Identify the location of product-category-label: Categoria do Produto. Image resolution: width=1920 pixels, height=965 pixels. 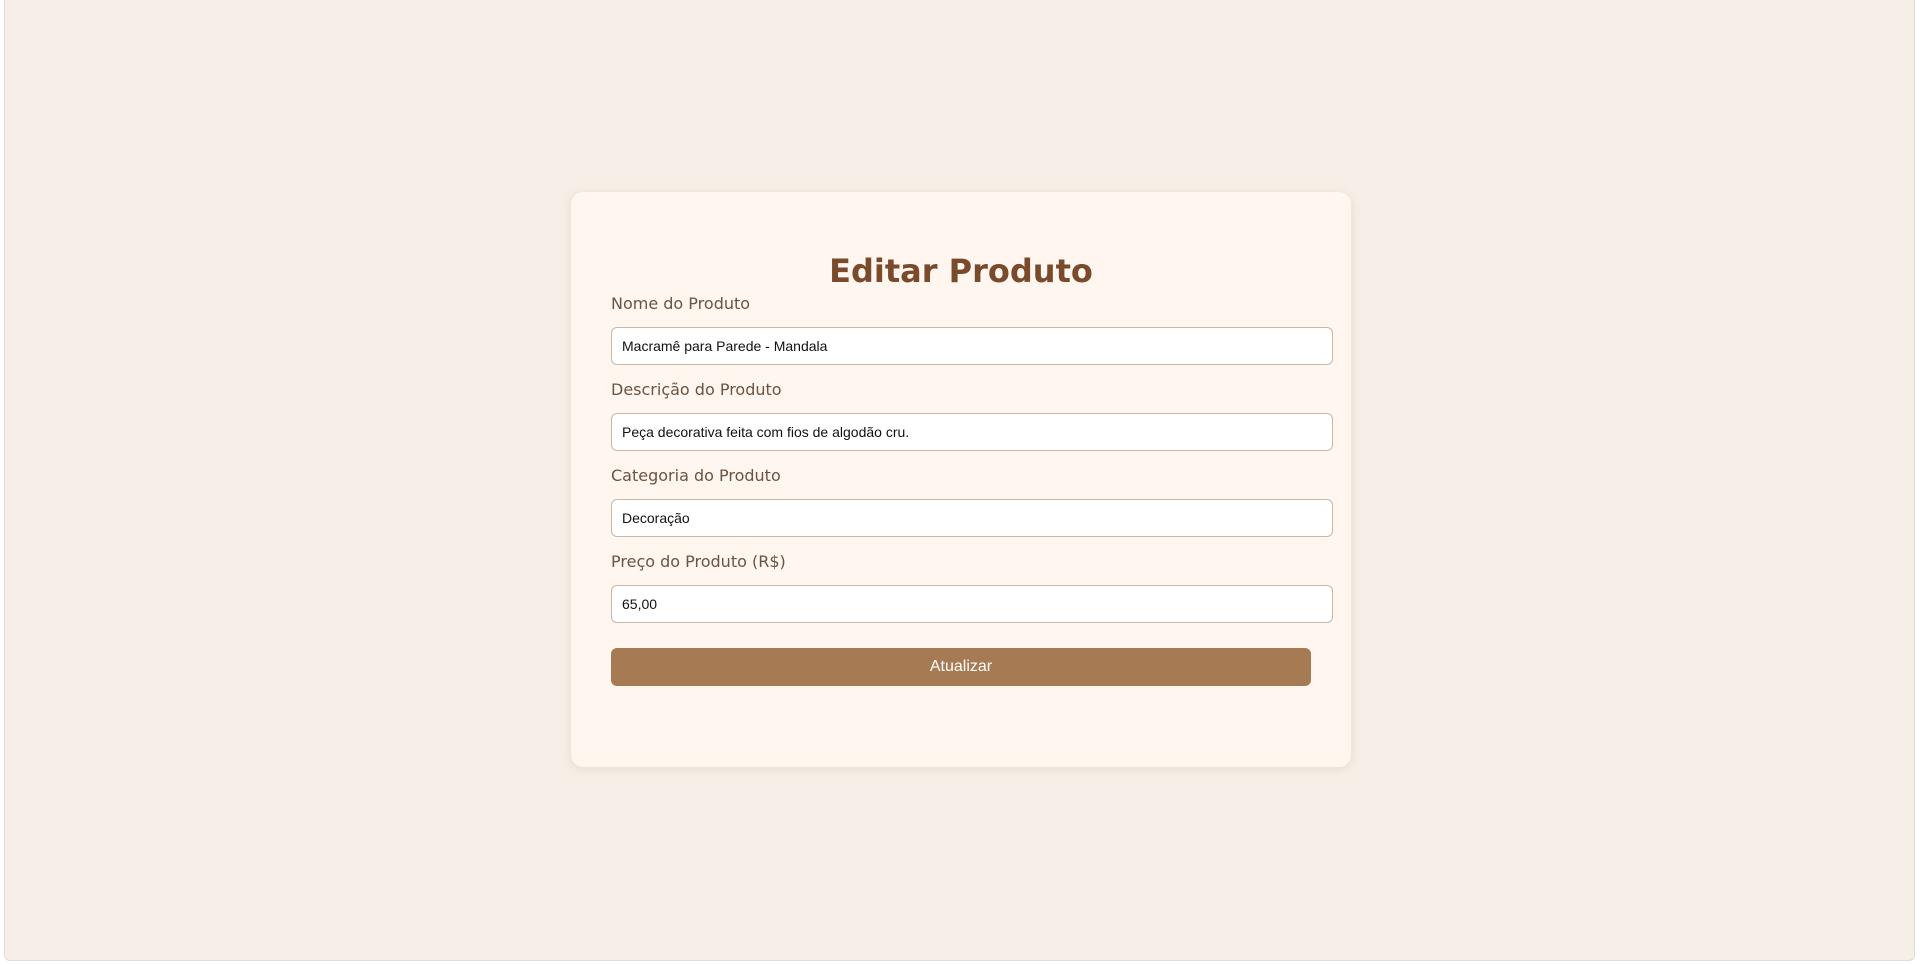
(696, 475).